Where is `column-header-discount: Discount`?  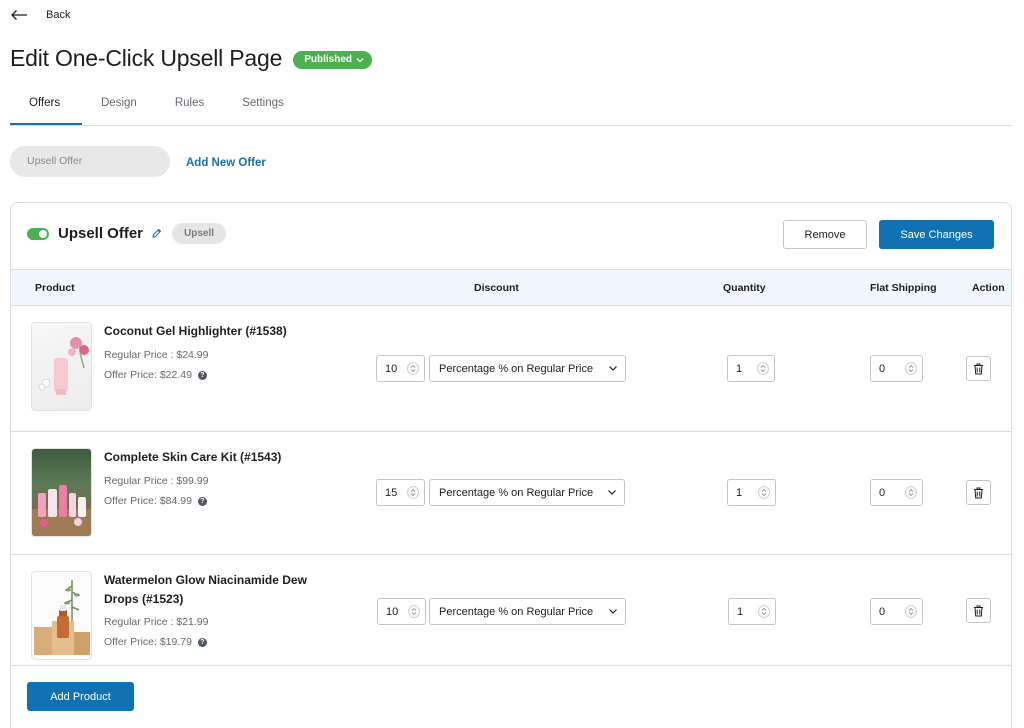 column-header-discount: Discount is located at coordinates (496, 288).